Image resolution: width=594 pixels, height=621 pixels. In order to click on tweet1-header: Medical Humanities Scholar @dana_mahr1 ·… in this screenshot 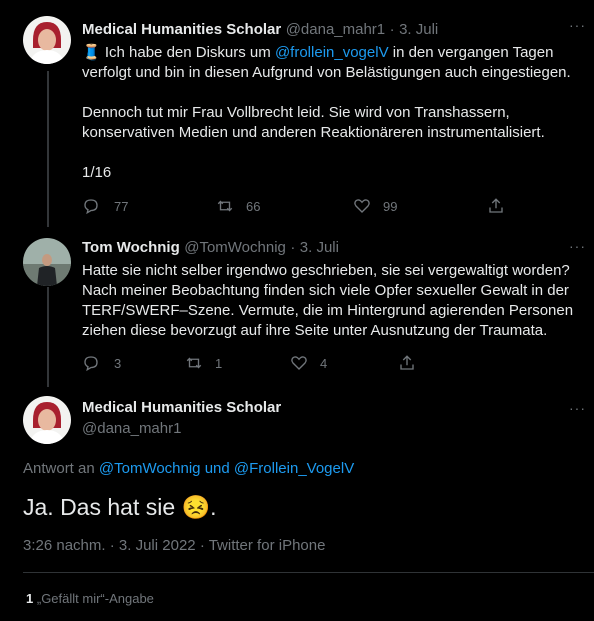, I will do `click(260, 30)`.